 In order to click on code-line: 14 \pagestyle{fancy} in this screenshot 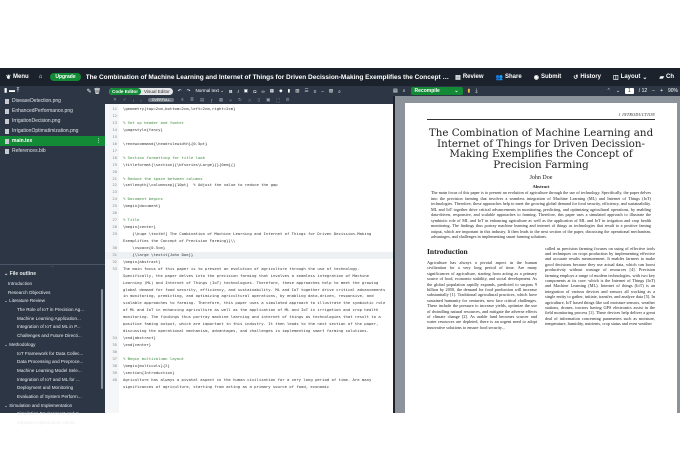, I will do `click(250, 130)`.